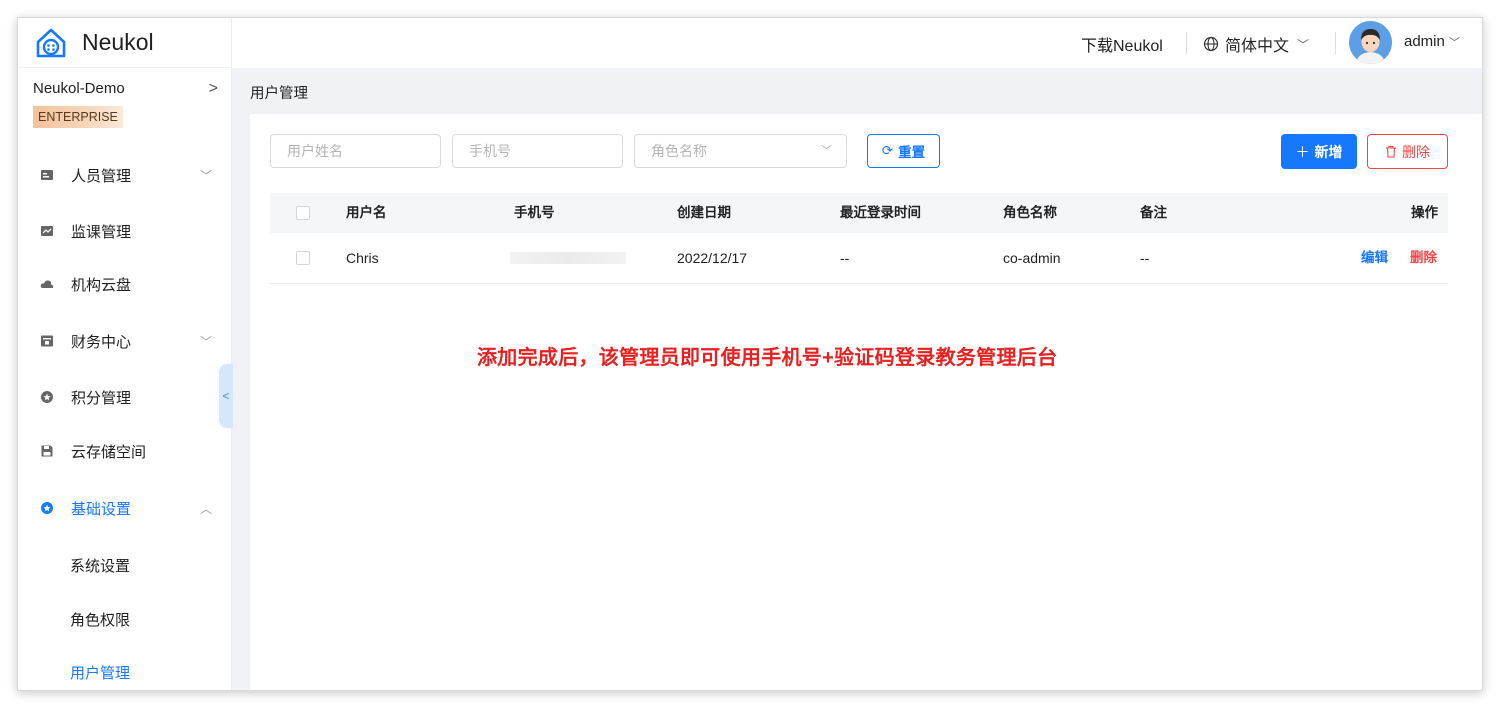 Image resolution: width=1500 pixels, height=708 pixels. I want to click on sidebar-subitem-user-management: 用户管理, so click(100, 672).